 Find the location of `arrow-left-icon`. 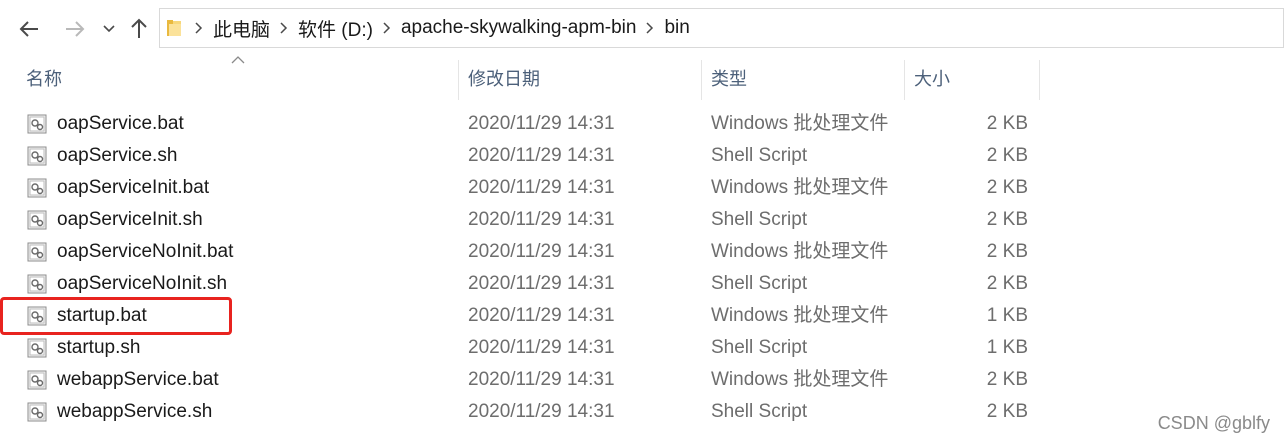

arrow-left-icon is located at coordinates (28, 29).